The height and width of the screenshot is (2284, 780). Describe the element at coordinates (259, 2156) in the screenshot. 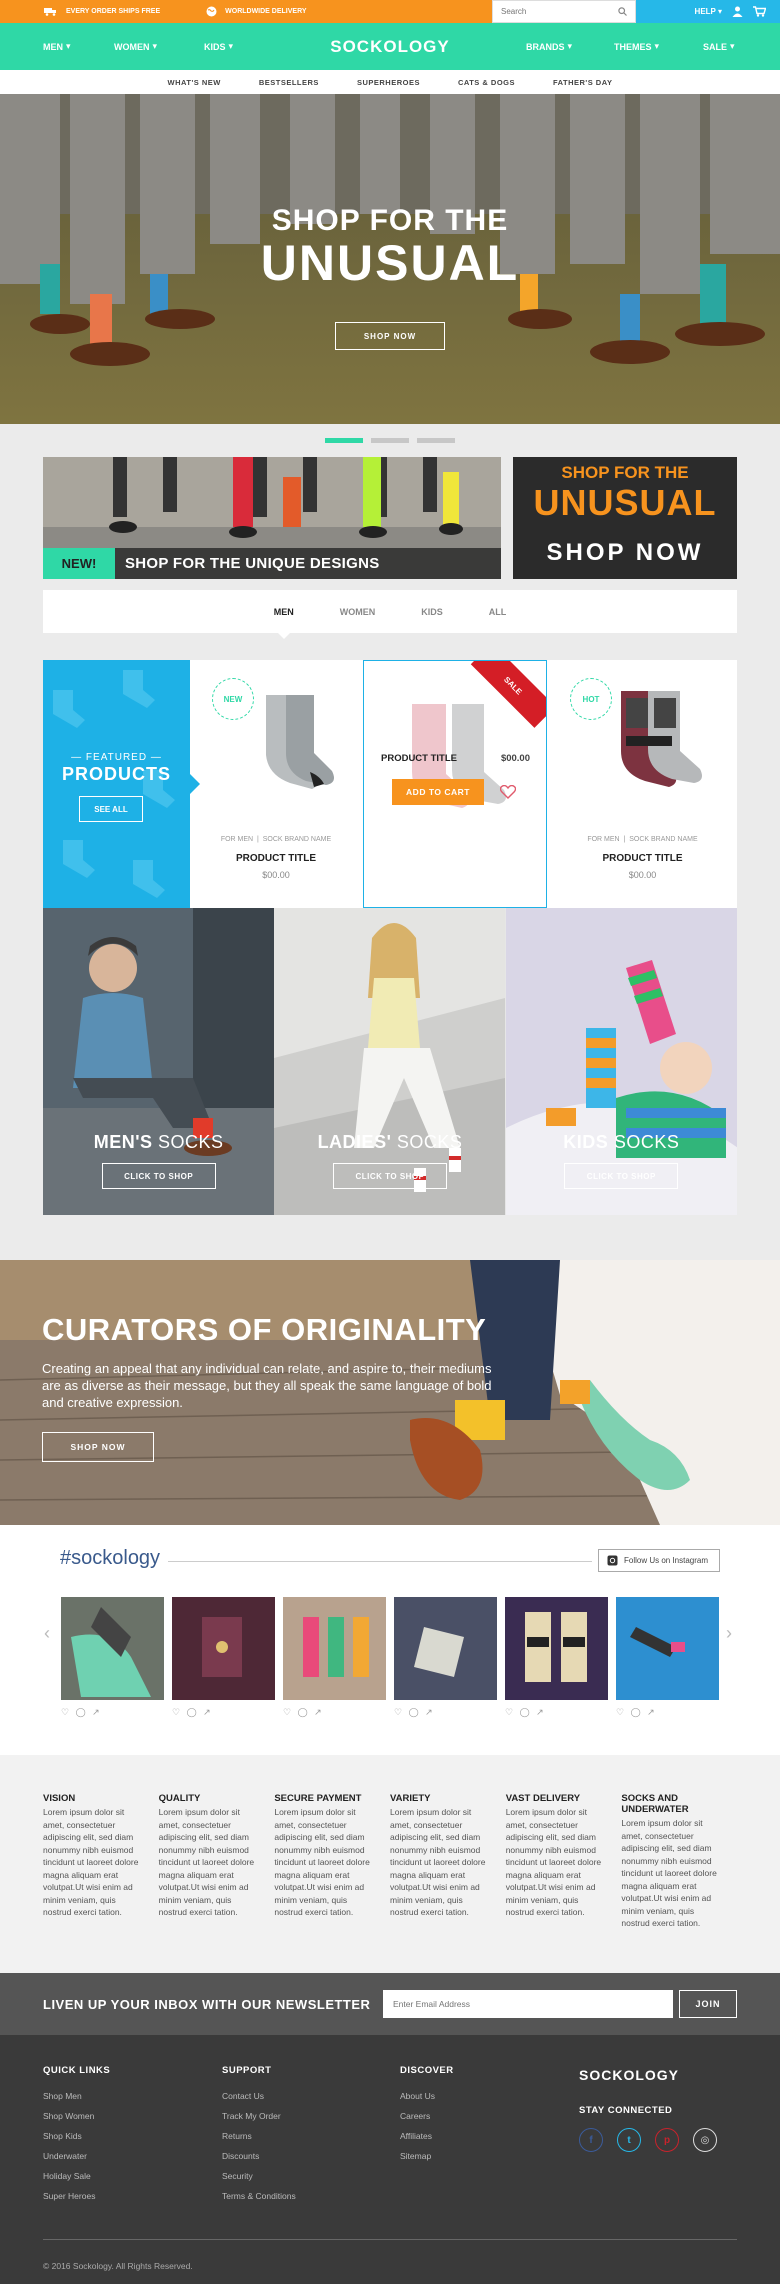

I see `footer-link-discounts: Discounts` at that location.